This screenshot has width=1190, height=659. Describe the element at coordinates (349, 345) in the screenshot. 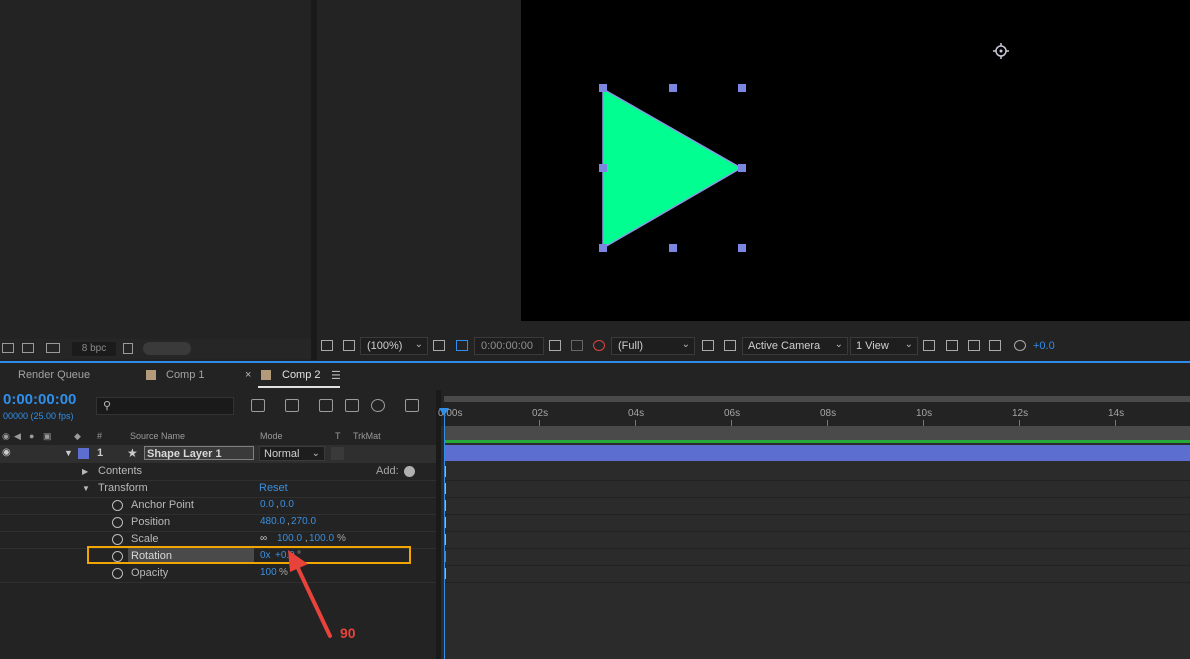

I see `display-icon` at that location.